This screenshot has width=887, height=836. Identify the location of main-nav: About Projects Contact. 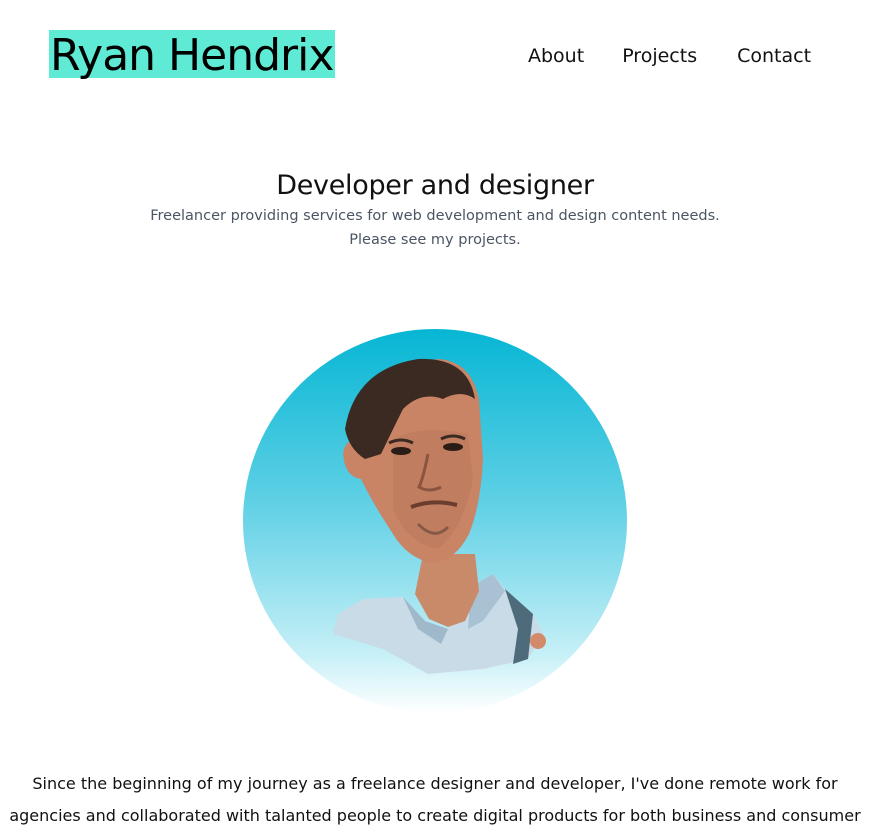
(669, 56).